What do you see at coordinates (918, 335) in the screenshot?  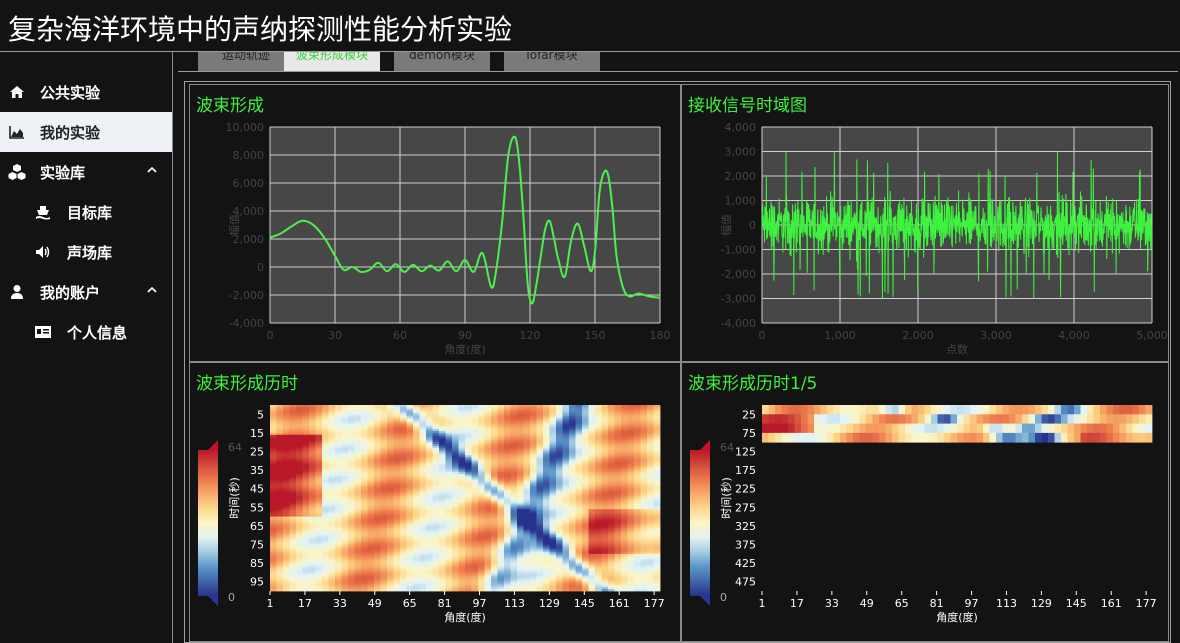 I see `x-tick-label: 2,000` at bounding box center [918, 335].